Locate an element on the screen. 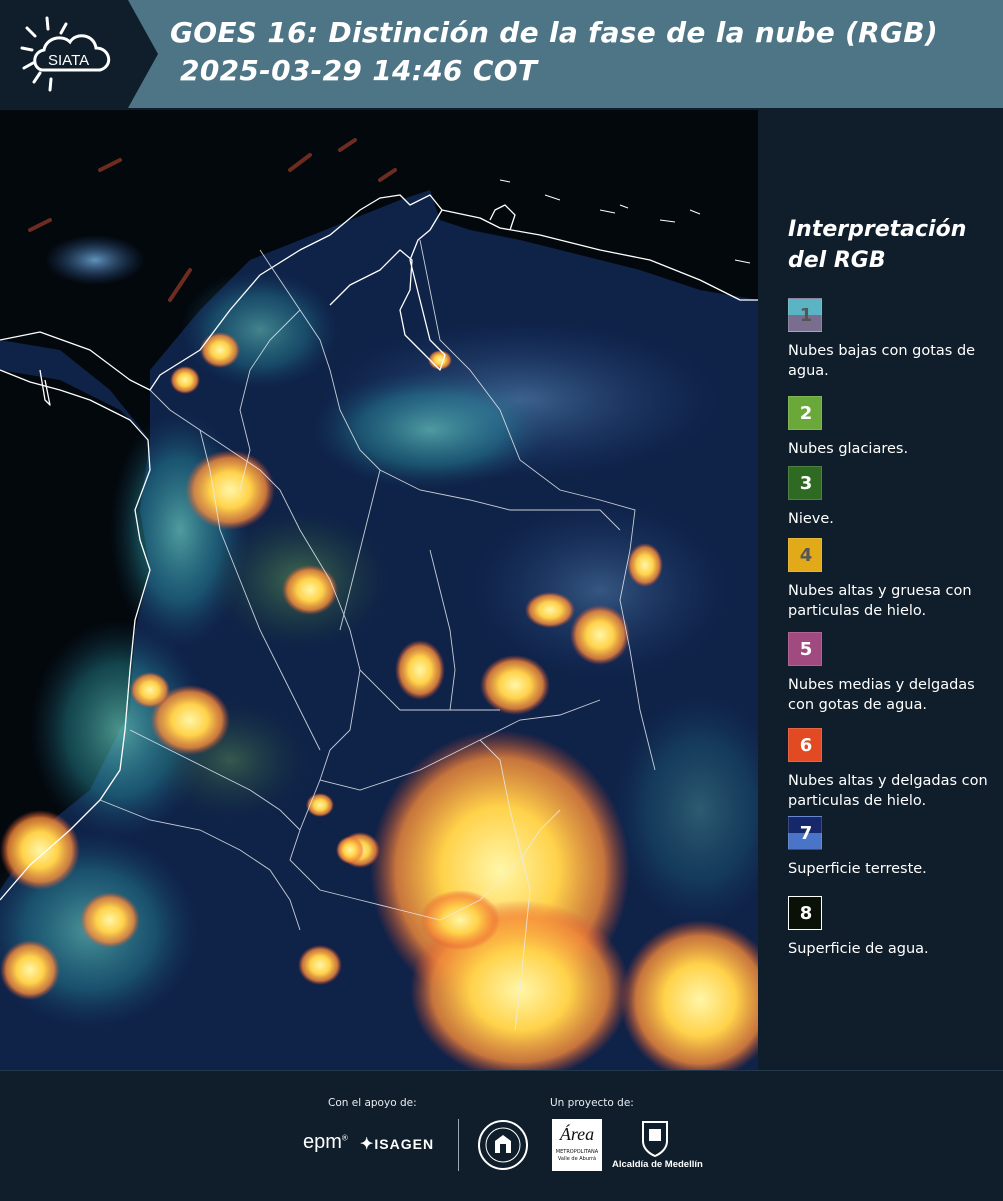  isagen-logo-text: ISAGEN is located at coordinates (404, 1144).